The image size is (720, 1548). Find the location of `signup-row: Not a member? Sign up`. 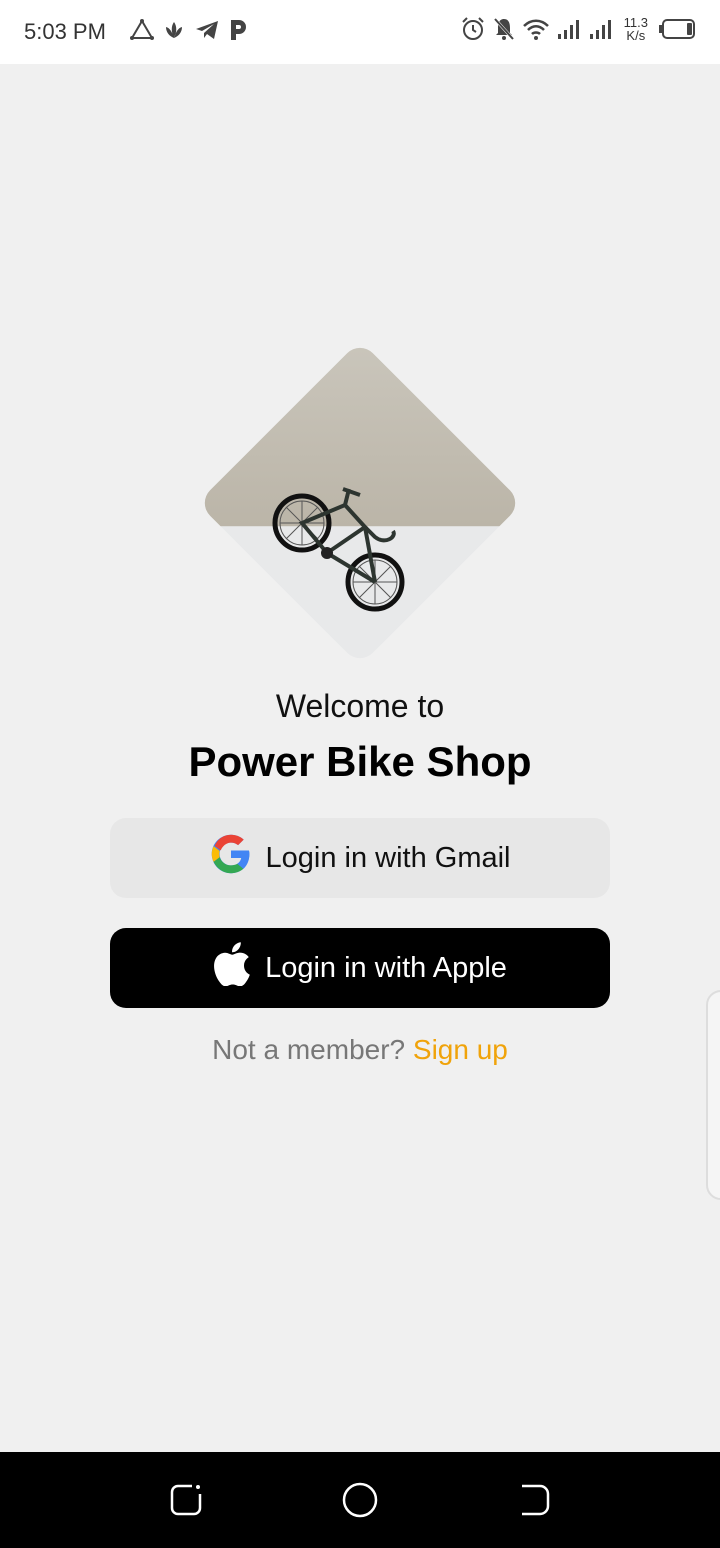

signup-row: Not a member? Sign up is located at coordinates (360, 1050).